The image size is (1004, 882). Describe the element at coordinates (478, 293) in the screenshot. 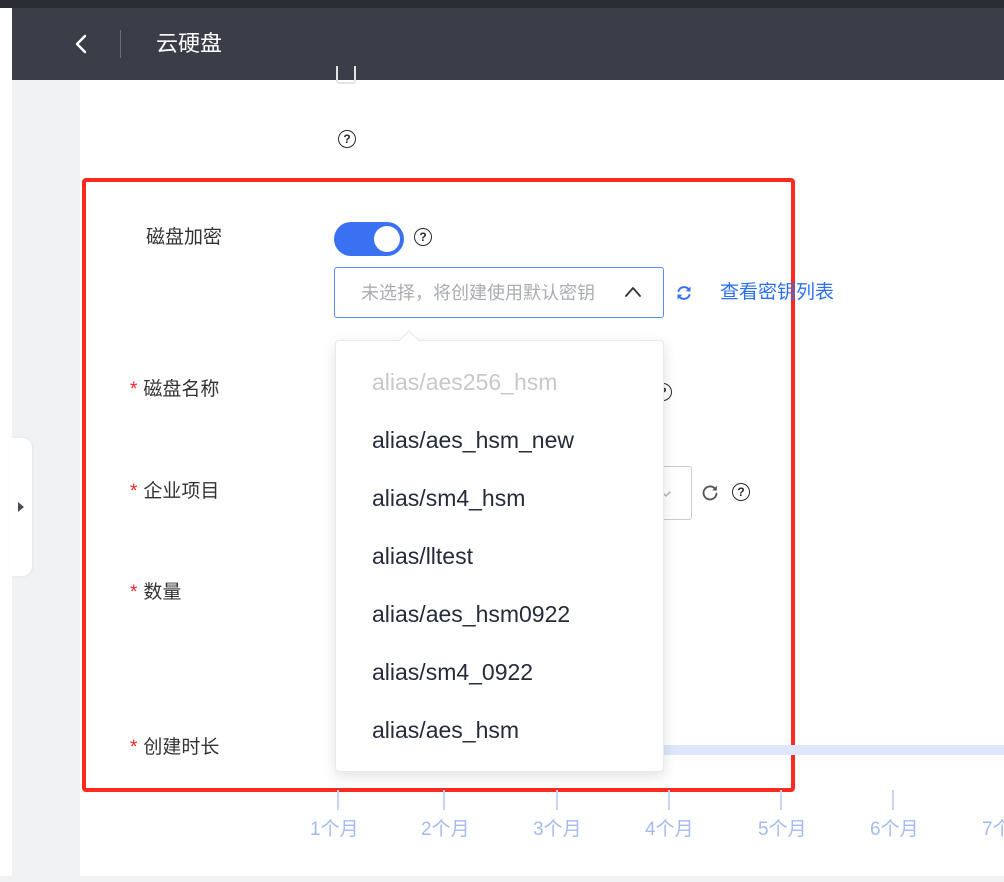

I see `select-placeholder: 未选择，将创建使用默认密钥` at that location.